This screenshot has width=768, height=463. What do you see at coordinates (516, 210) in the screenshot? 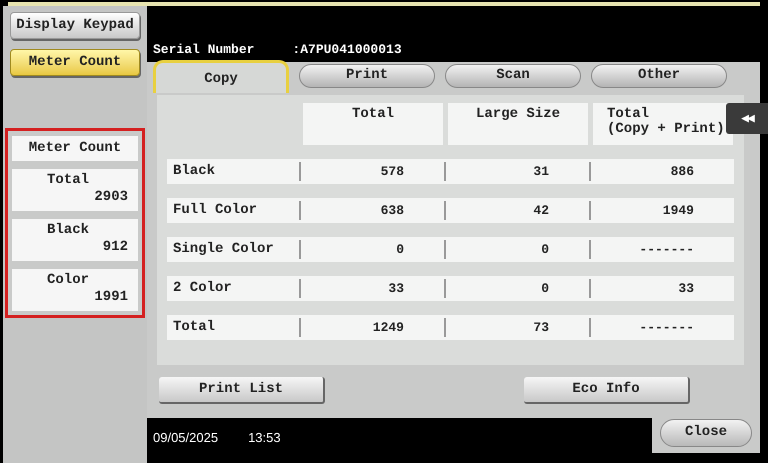
I see `table-cell: 42` at bounding box center [516, 210].